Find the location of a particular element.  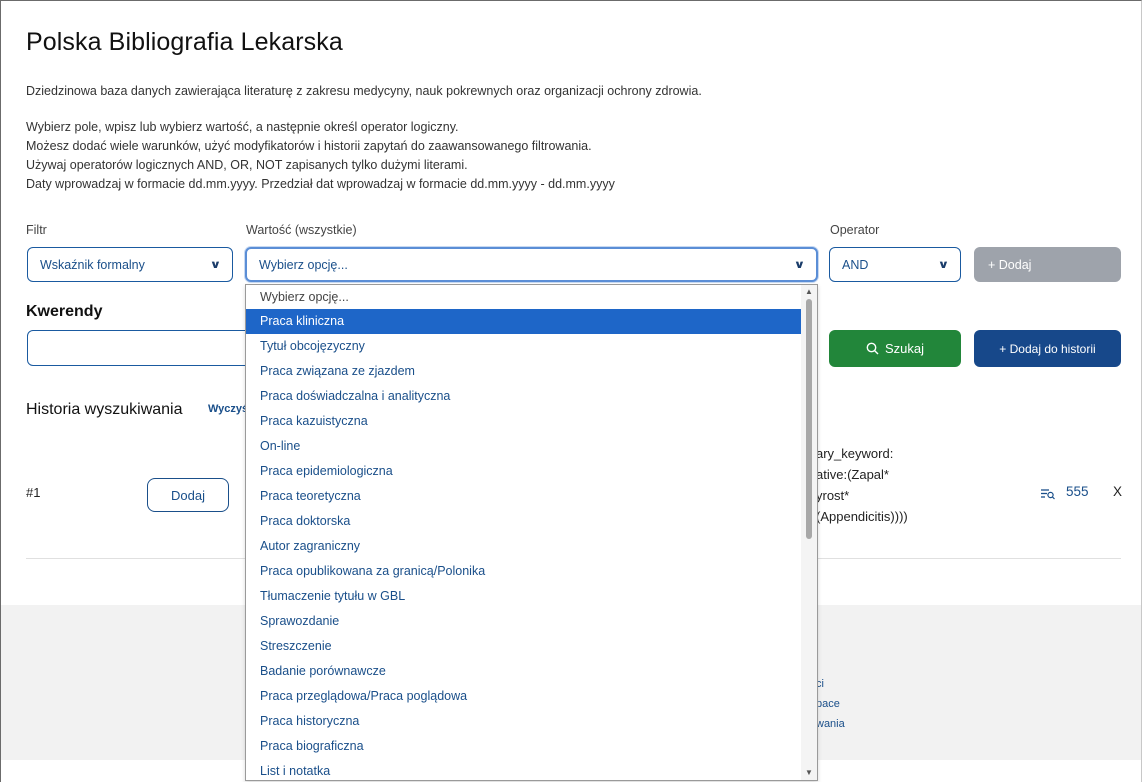

dropdown-option: On-line is located at coordinates (524, 446).